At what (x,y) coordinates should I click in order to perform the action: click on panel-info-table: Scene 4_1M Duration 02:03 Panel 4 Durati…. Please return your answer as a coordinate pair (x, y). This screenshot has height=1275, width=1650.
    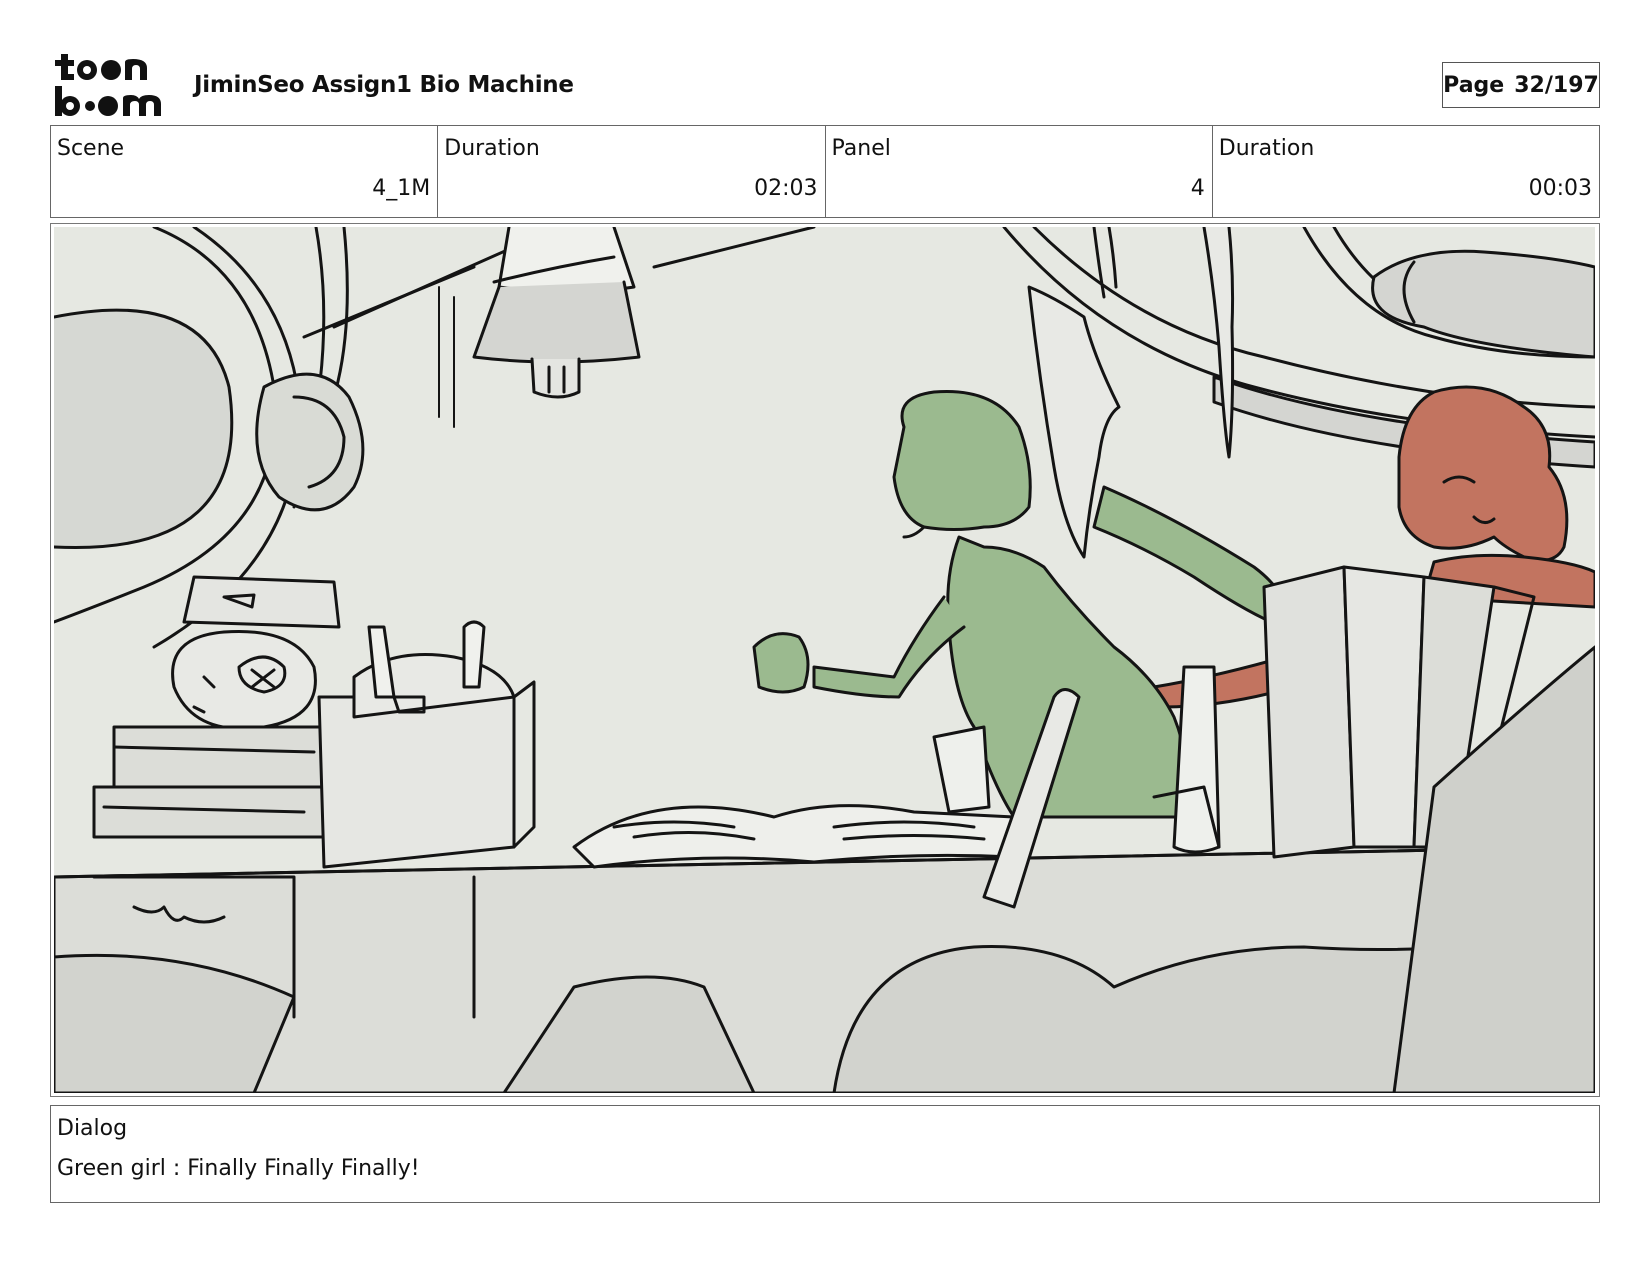
    Looking at the image, I should click on (825, 171).